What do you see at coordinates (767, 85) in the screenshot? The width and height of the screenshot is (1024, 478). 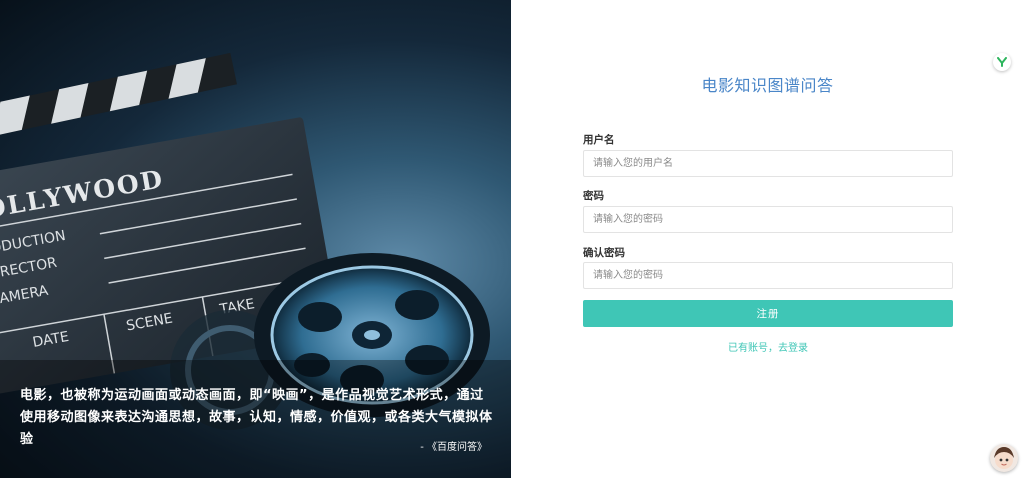 I see `page-title: 电影知识图谱问答` at bounding box center [767, 85].